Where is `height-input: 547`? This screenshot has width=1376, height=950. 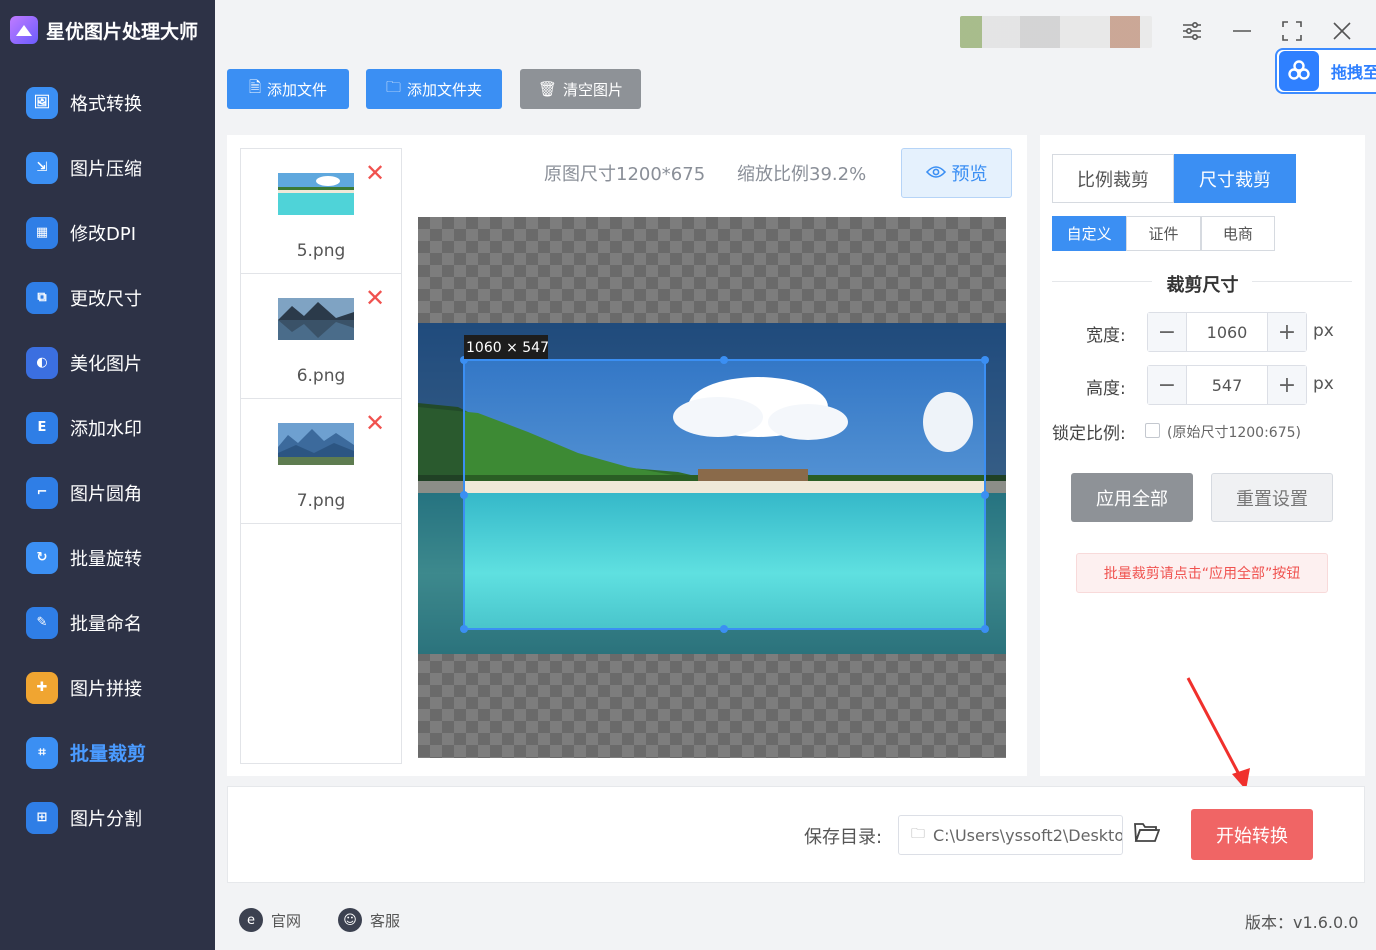 height-input: 547 is located at coordinates (1227, 385).